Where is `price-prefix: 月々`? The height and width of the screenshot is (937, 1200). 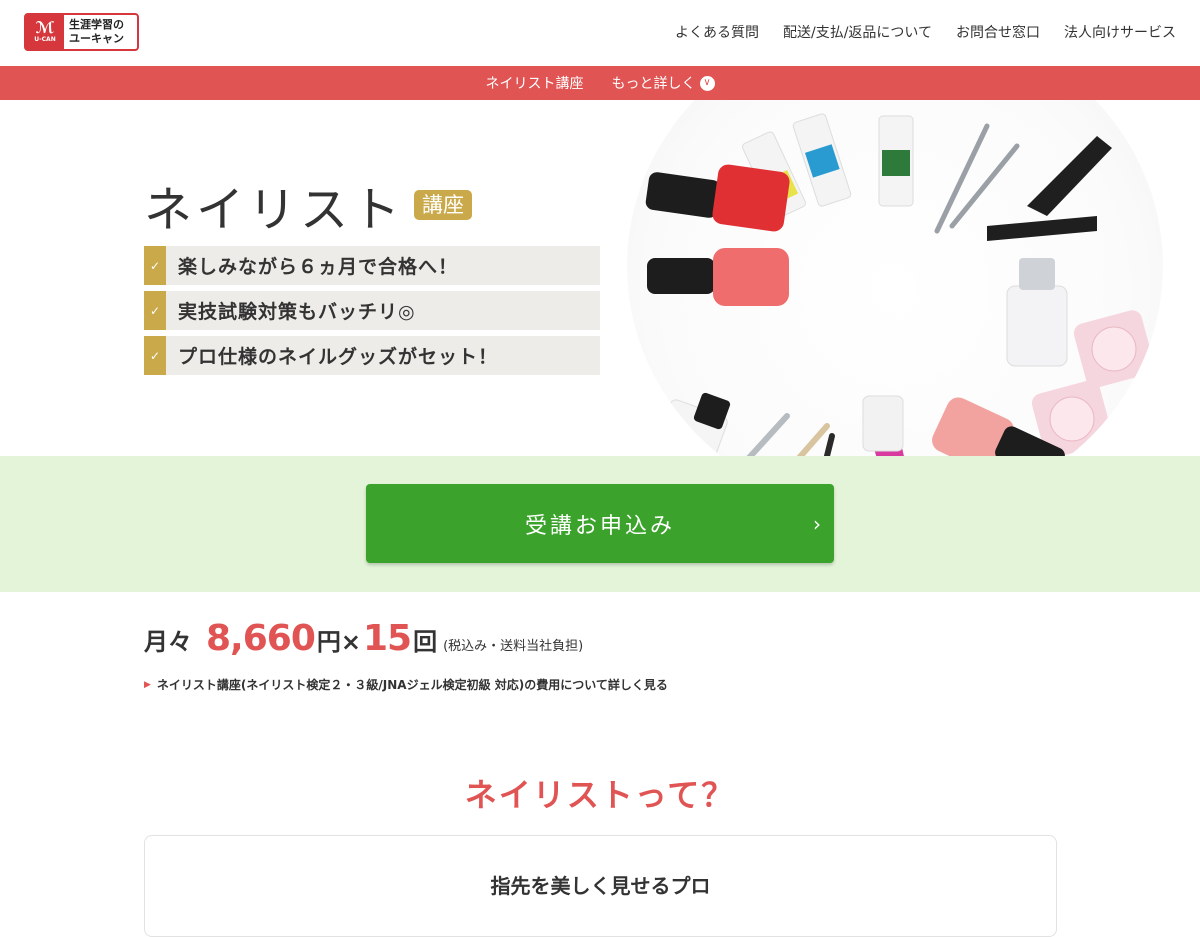
price-prefix: 月々 is located at coordinates (168, 642).